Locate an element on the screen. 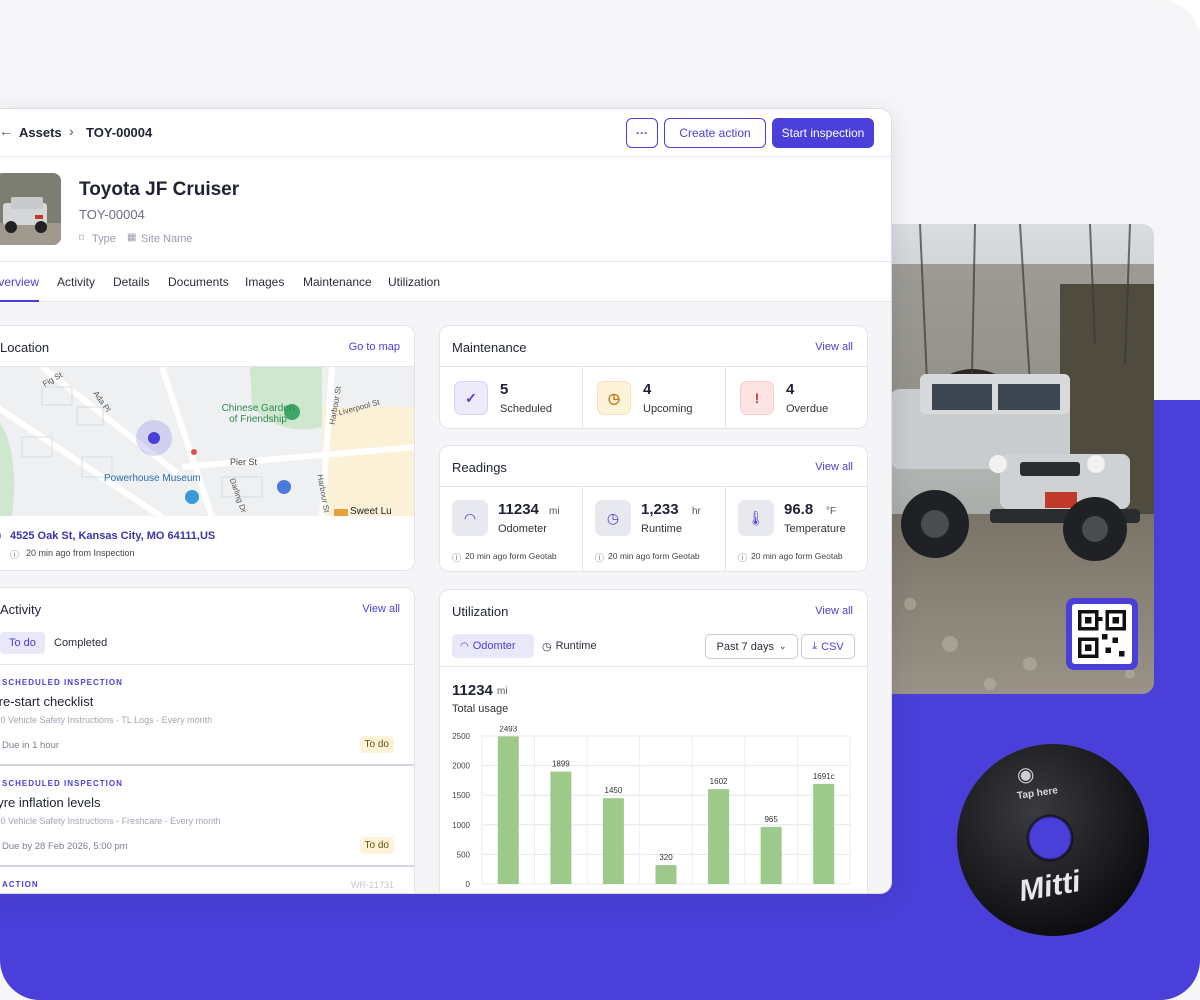  create-action-button: Create action is located at coordinates (715, 133).